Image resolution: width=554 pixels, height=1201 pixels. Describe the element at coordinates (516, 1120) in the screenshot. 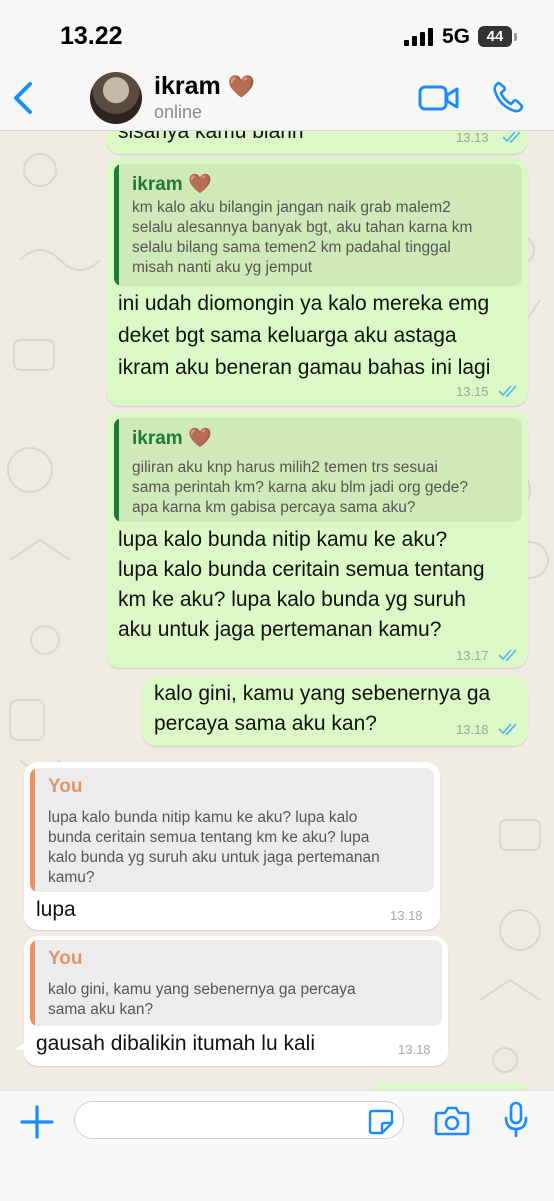

I see `mic-icon` at that location.